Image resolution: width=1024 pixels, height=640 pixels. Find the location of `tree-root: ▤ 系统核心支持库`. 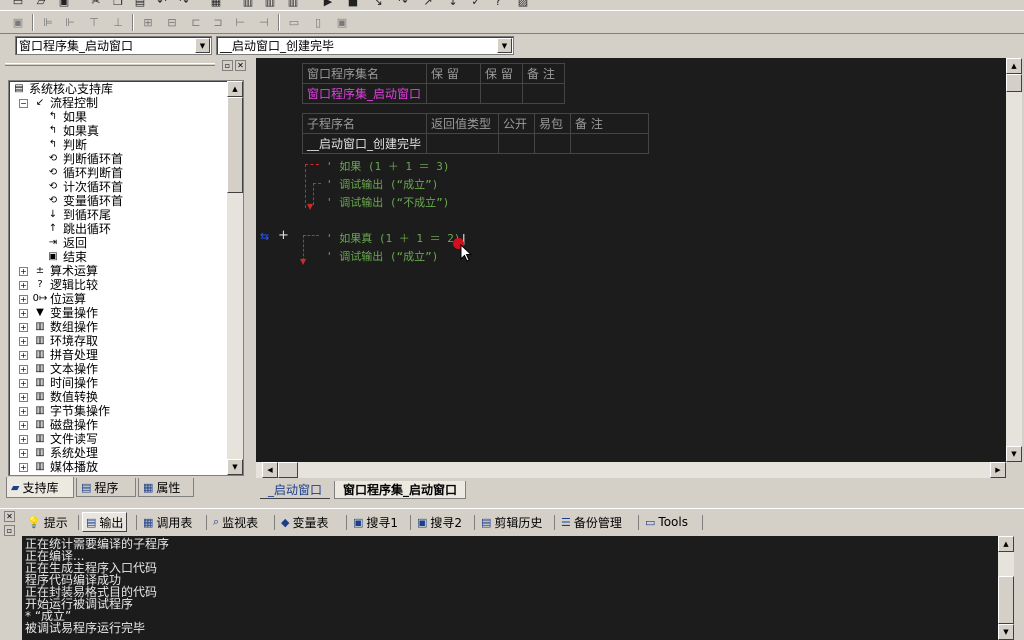

tree-root: ▤ 系统核心支持库 is located at coordinates (62, 89).